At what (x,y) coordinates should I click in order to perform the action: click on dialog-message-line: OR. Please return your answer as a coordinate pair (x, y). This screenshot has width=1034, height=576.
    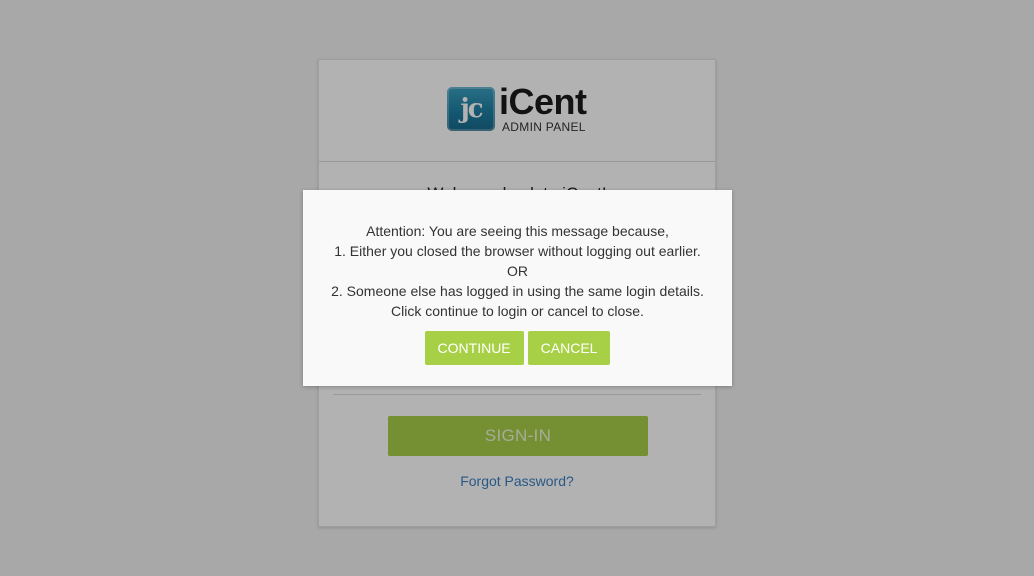
    Looking at the image, I should click on (517, 271).